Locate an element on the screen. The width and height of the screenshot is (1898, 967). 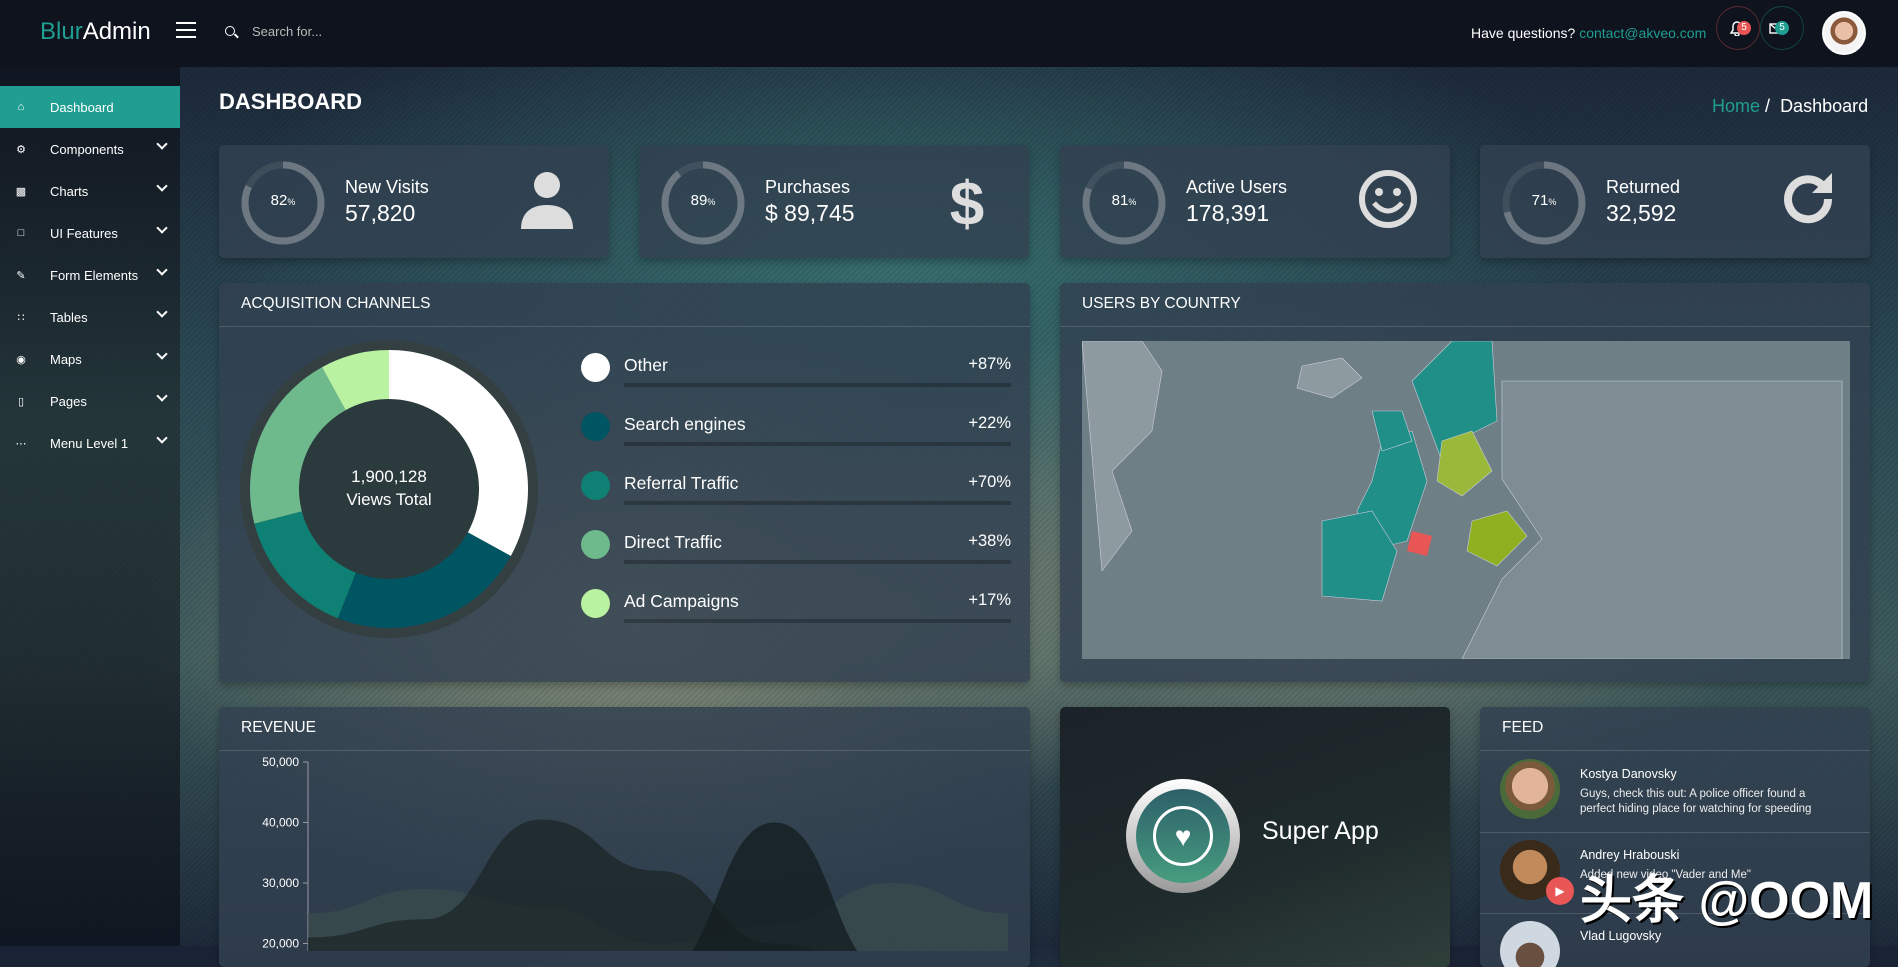
stat-card-returned: 71% Returned 32,592 is located at coordinates (1675, 201).